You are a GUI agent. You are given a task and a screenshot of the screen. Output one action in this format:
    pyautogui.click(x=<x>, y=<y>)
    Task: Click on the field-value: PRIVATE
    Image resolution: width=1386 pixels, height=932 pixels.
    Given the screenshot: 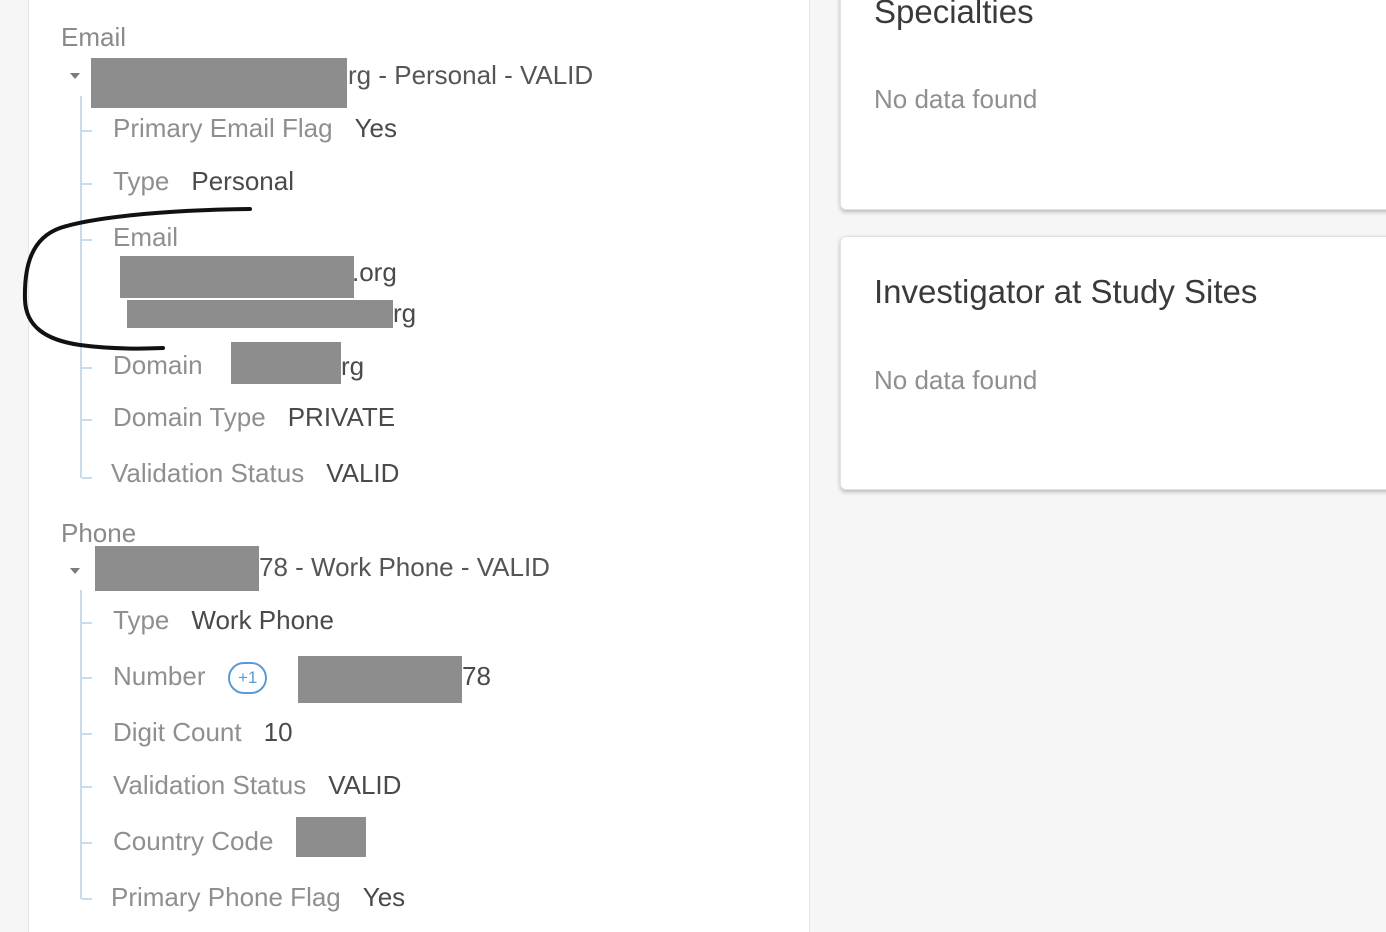 What is the action you would take?
    pyautogui.click(x=341, y=417)
    